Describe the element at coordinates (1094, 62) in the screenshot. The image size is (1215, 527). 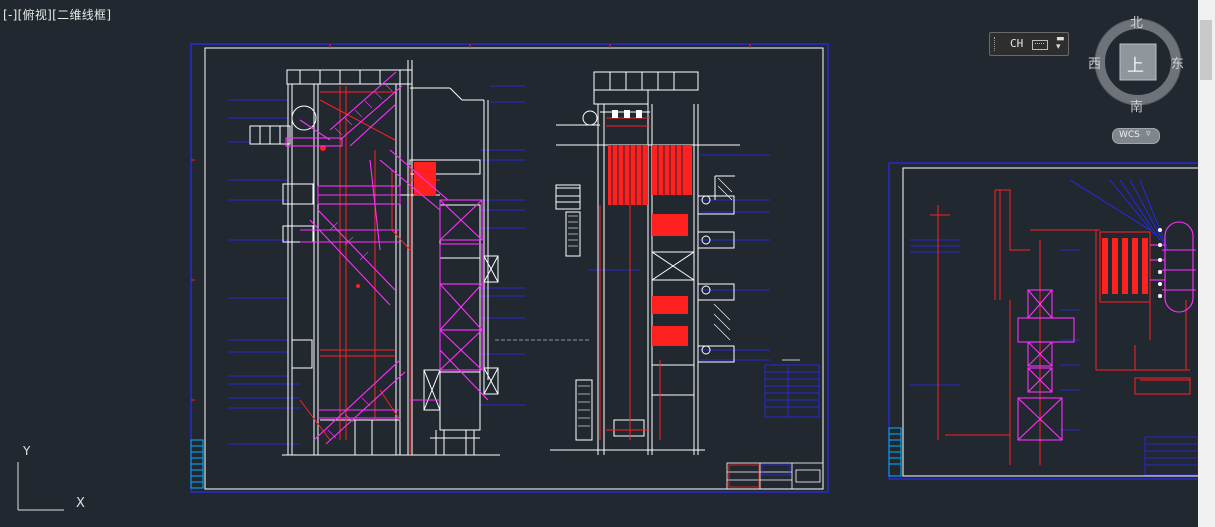
I see `compass-west-label: 西` at that location.